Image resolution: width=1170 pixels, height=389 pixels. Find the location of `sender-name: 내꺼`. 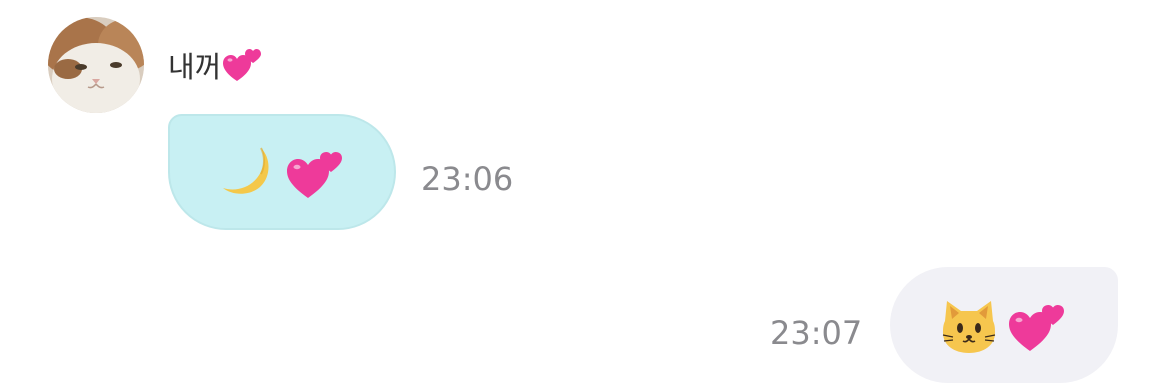

sender-name: 내꺼 is located at coordinates (195, 67).